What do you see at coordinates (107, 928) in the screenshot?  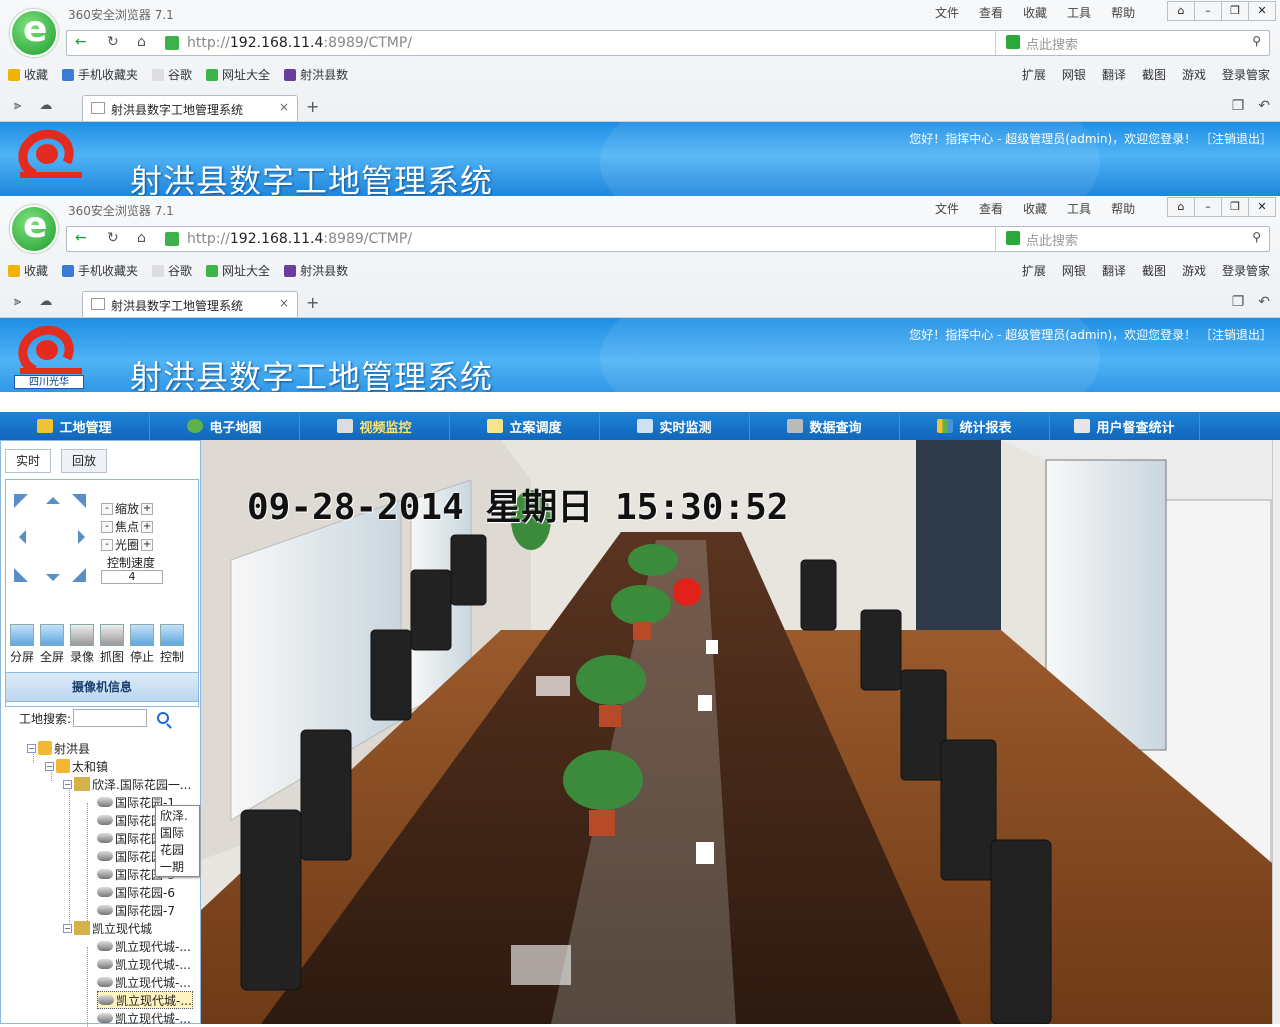 I see `tree-node-site: − 凯立现代城` at bounding box center [107, 928].